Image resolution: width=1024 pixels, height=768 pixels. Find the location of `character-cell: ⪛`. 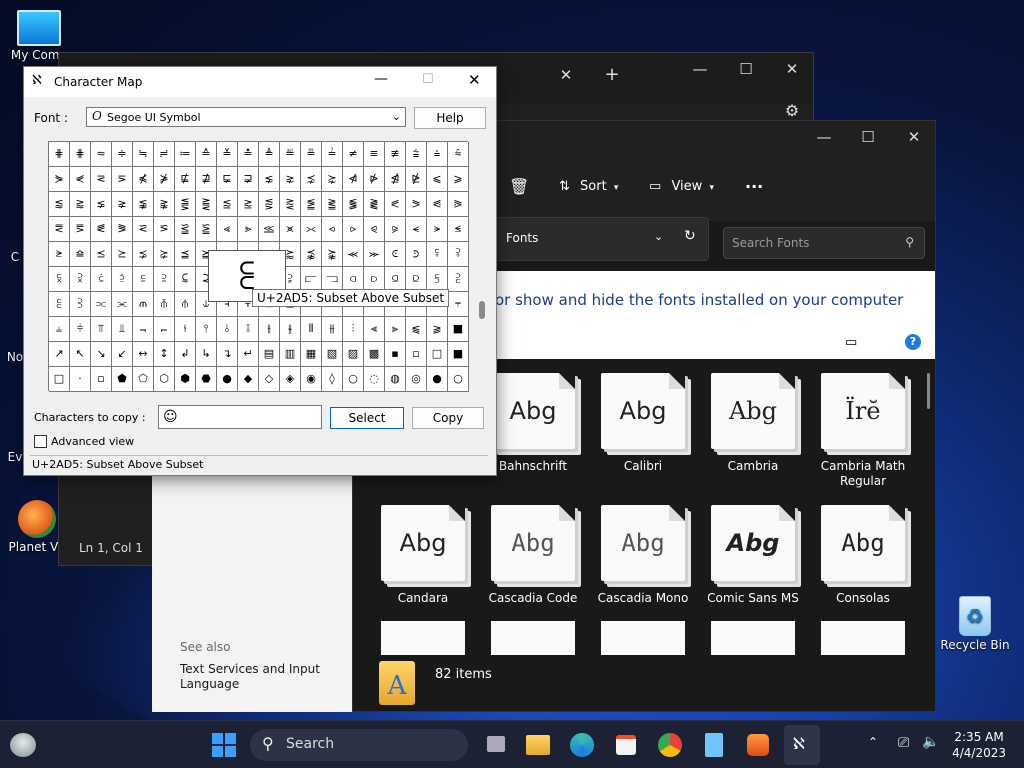

character-cell: ⪛ is located at coordinates (101, 229).